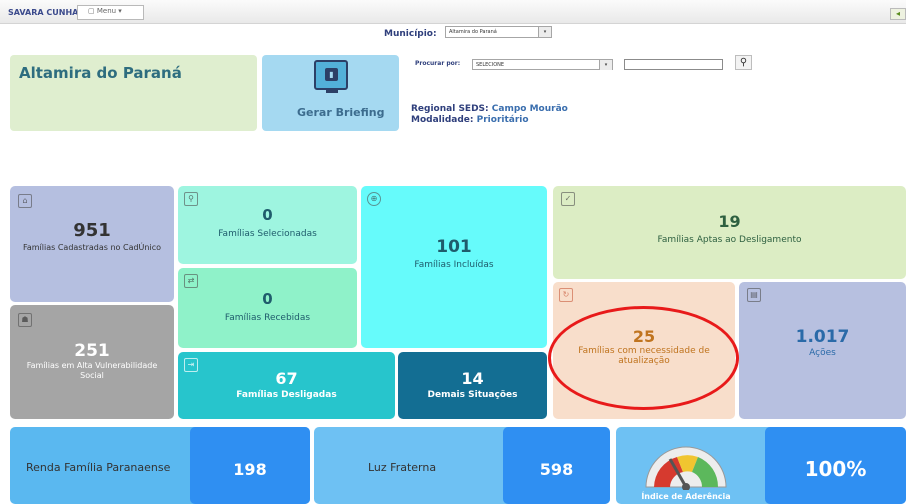  Describe the element at coordinates (472, 395) in the screenshot. I see `tile-label: Demais Situações` at that location.